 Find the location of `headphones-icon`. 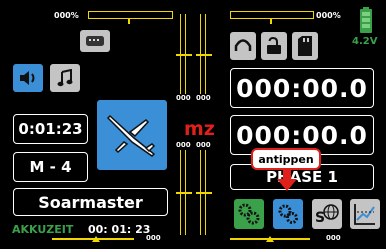

headphones-icon is located at coordinates (243, 45).